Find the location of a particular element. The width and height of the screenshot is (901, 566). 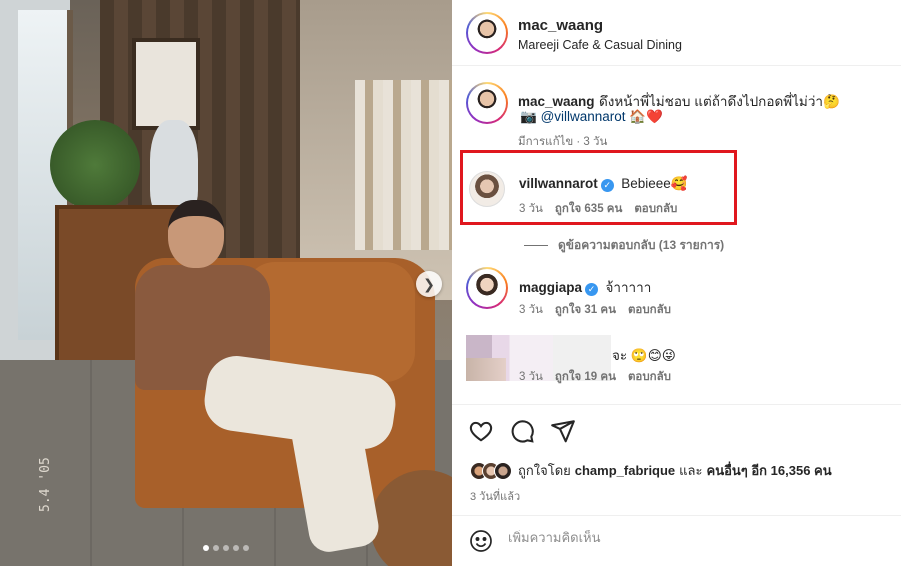

caption-line2: 📷 @villwannarot 🏠❤️ is located at coordinates (591, 117).